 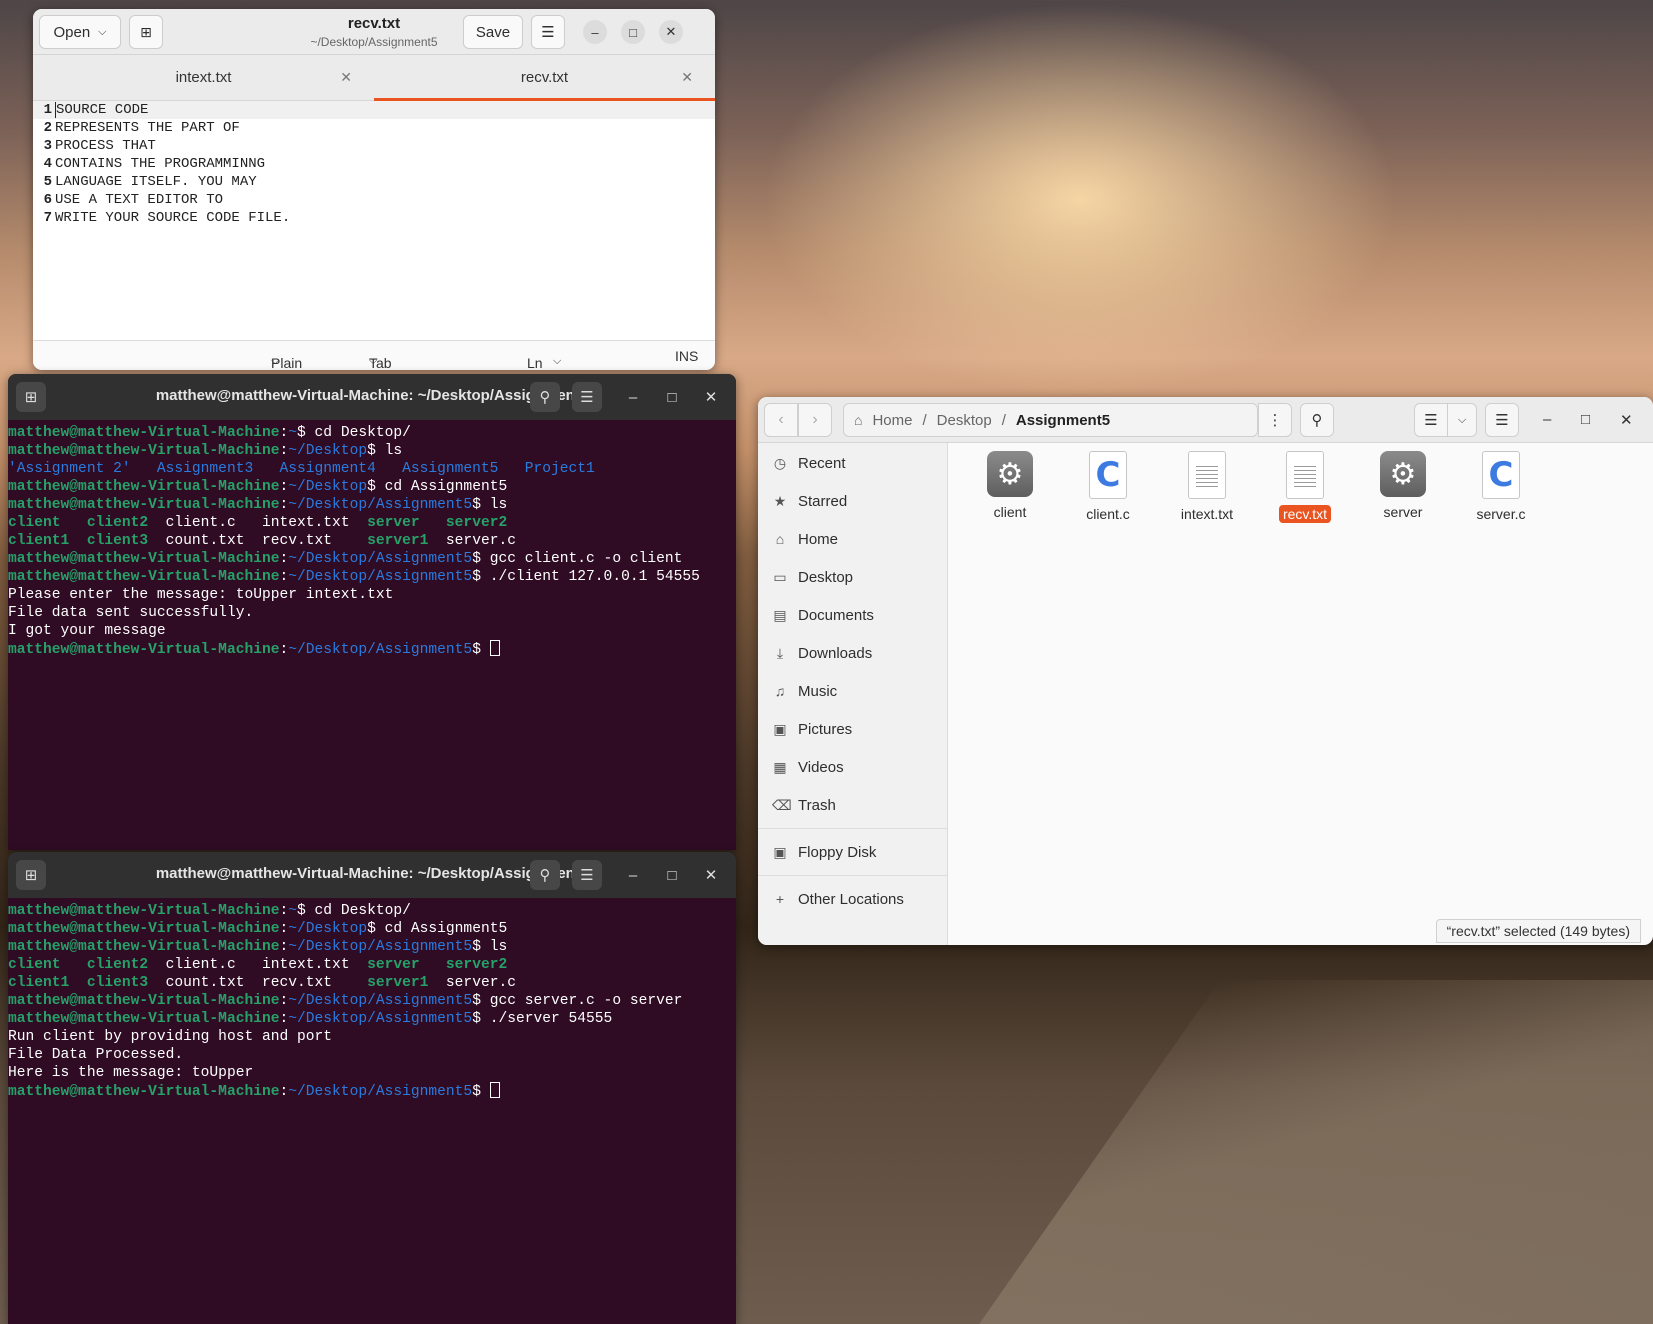 What do you see at coordinates (852, 805) in the screenshot?
I see `sidebar-item-trash: ⌫ Trash` at bounding box center [852, 805].